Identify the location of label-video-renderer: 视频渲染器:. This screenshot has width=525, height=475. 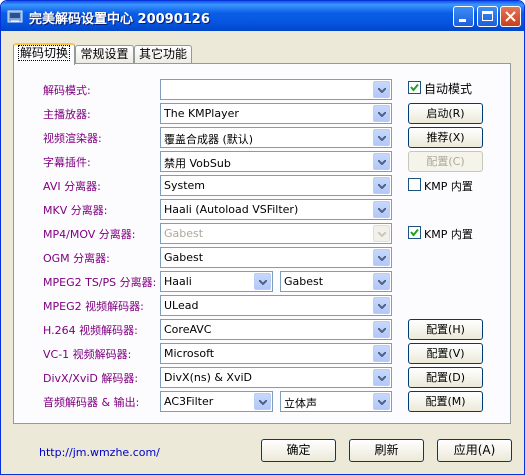
(72, 138).